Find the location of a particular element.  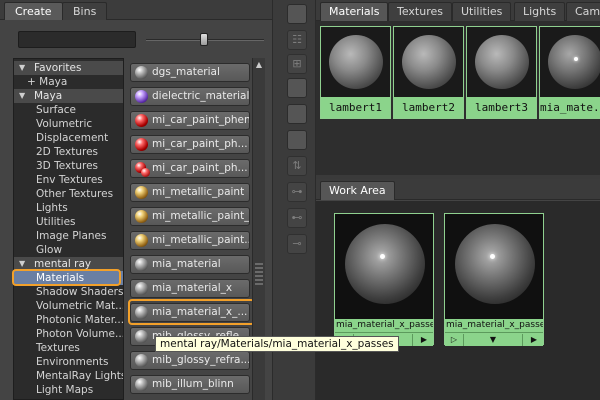

toolbar-button: ⊷ is located at coordinates (297, 218).